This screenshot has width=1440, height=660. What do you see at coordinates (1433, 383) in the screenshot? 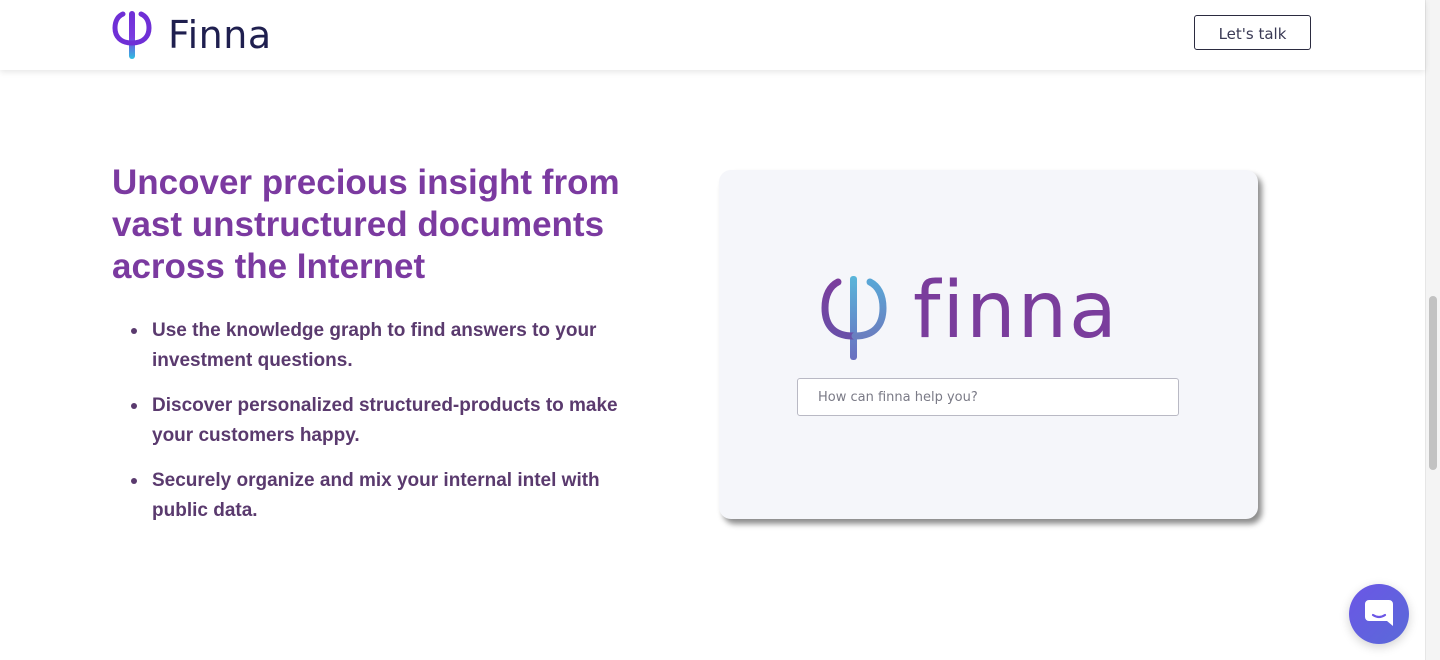
I see `scrollbar-thumb` at bounding box center [1433, 383].